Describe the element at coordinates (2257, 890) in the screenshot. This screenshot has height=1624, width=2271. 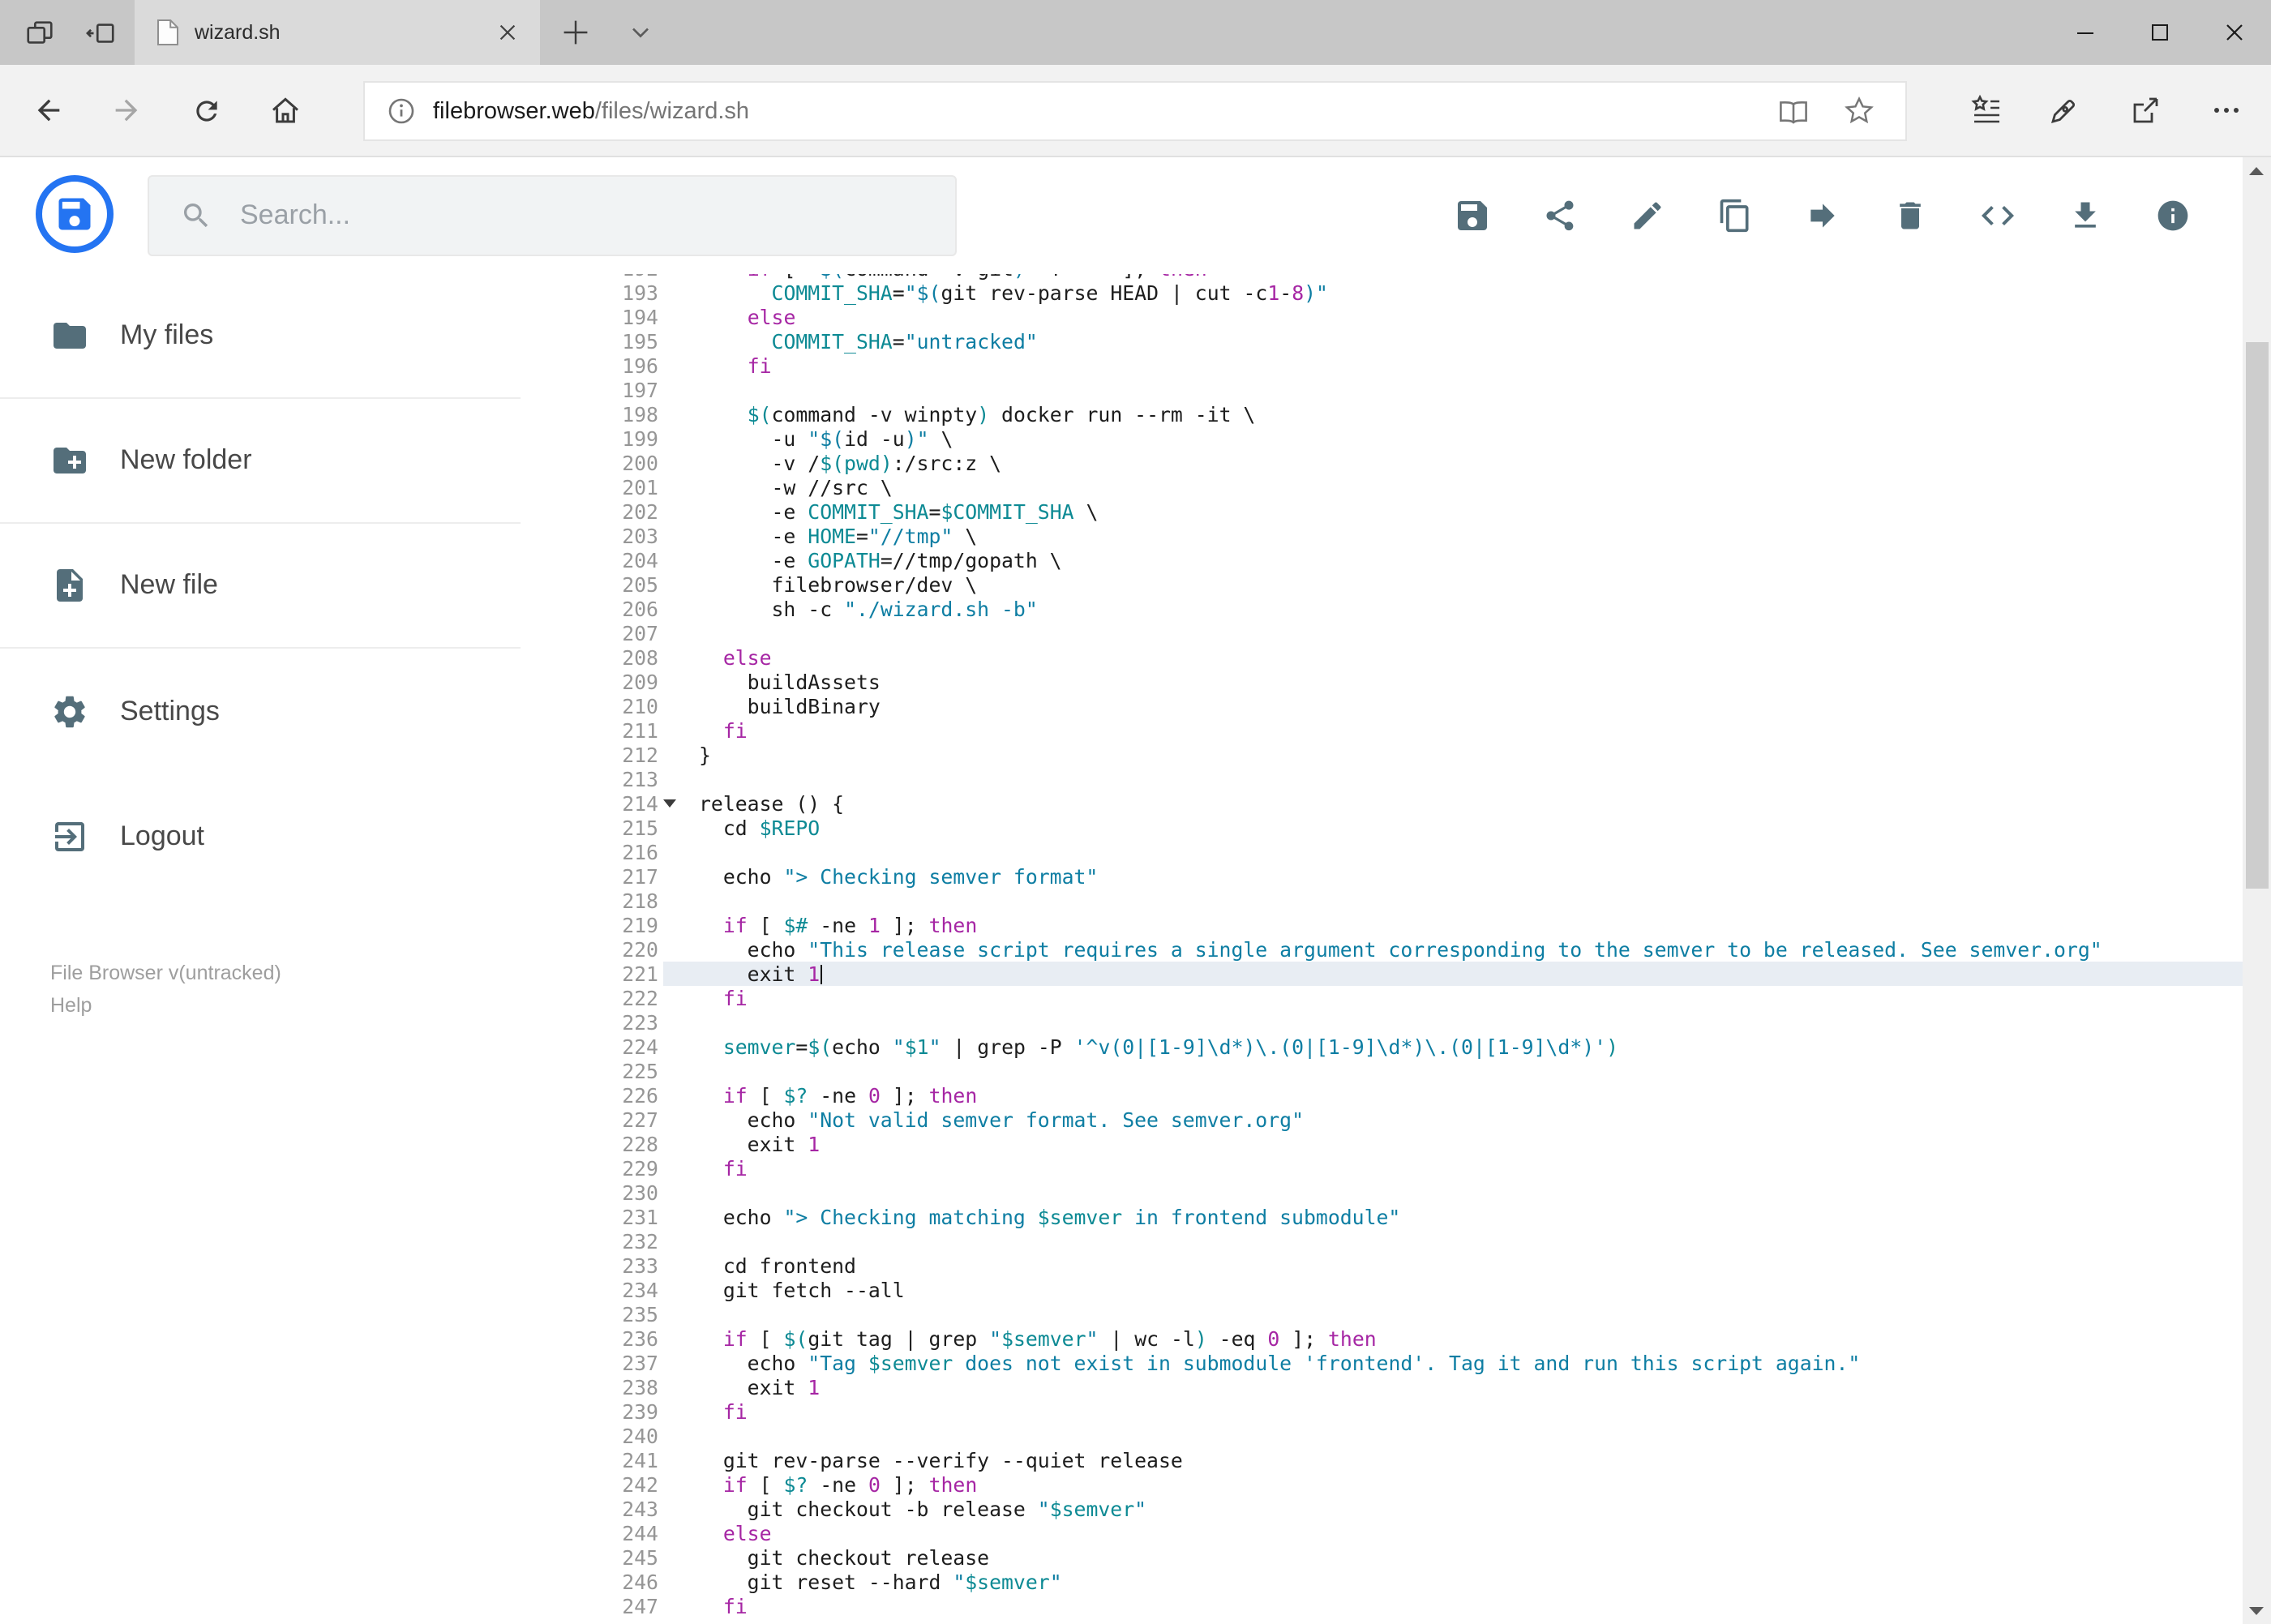
I see `vertical-scrollbar` at that location.